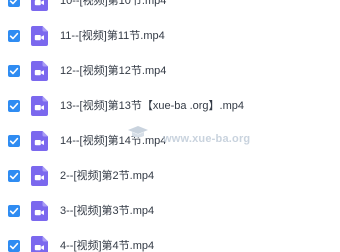 The image size is (340, 252). I want to click on file-name: 4--[视频]第4节.mp4, so click(107, 246).